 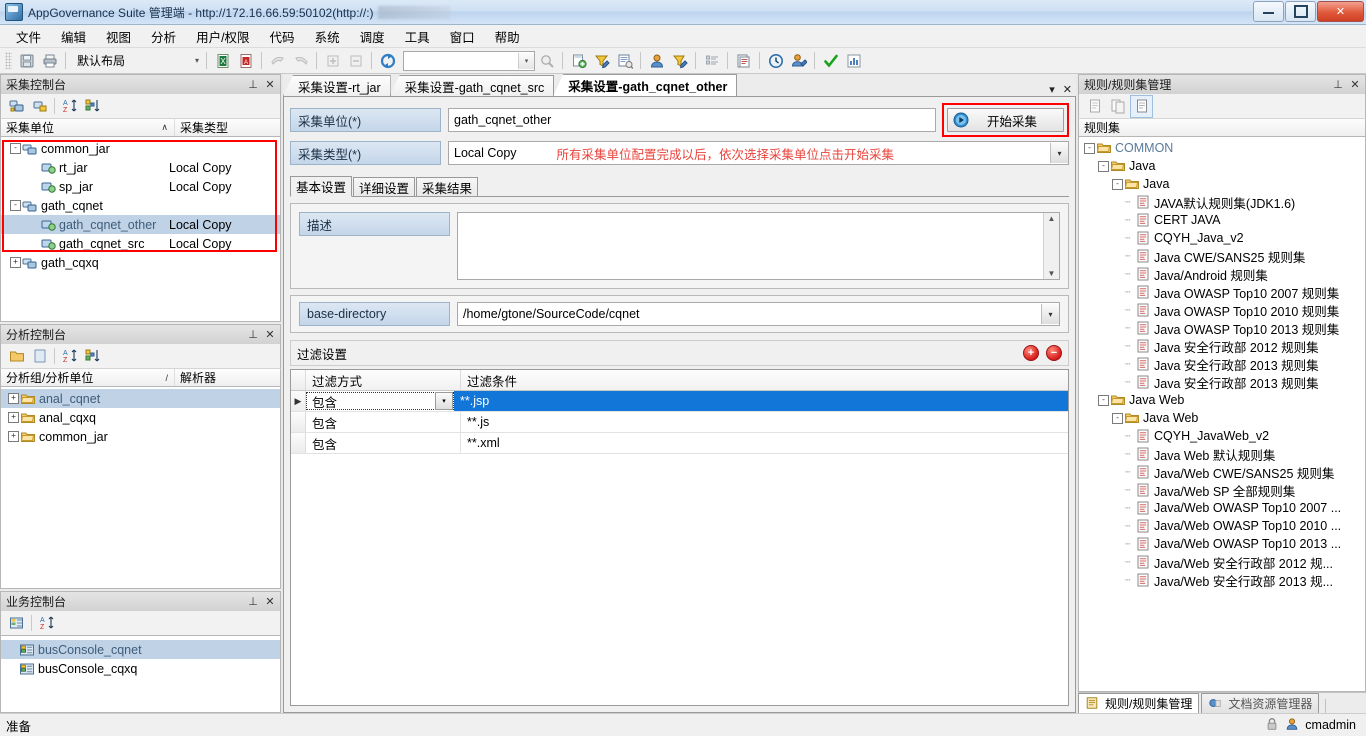 I want to click on ruleset-tree-row: ┄ CQYH_JavaWeb_v2, so click(x=1222, y=436).